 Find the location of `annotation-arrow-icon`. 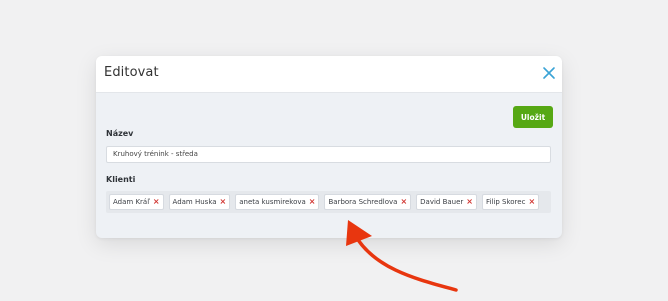

annotation-arrow-icon is located at coordinates (402, 256).